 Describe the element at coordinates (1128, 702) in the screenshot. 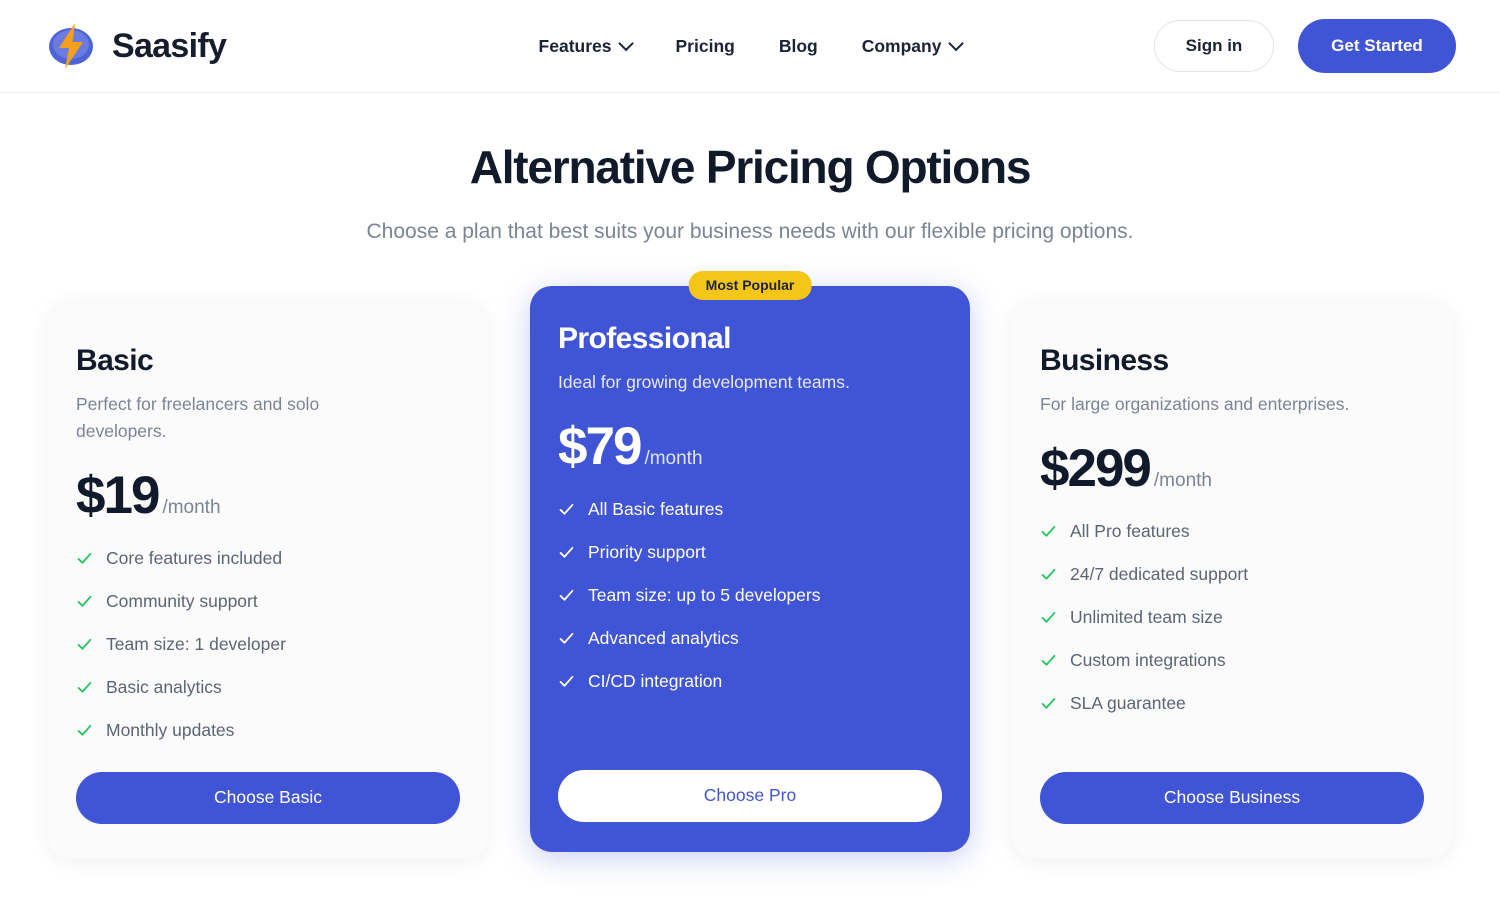

I see `feature-label: SLA guarantee` at that location.